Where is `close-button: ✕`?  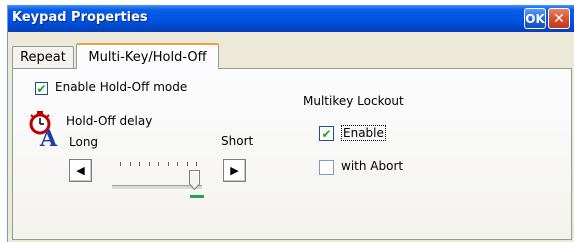
close-button: ✕ is located at coordinates (559, 18).